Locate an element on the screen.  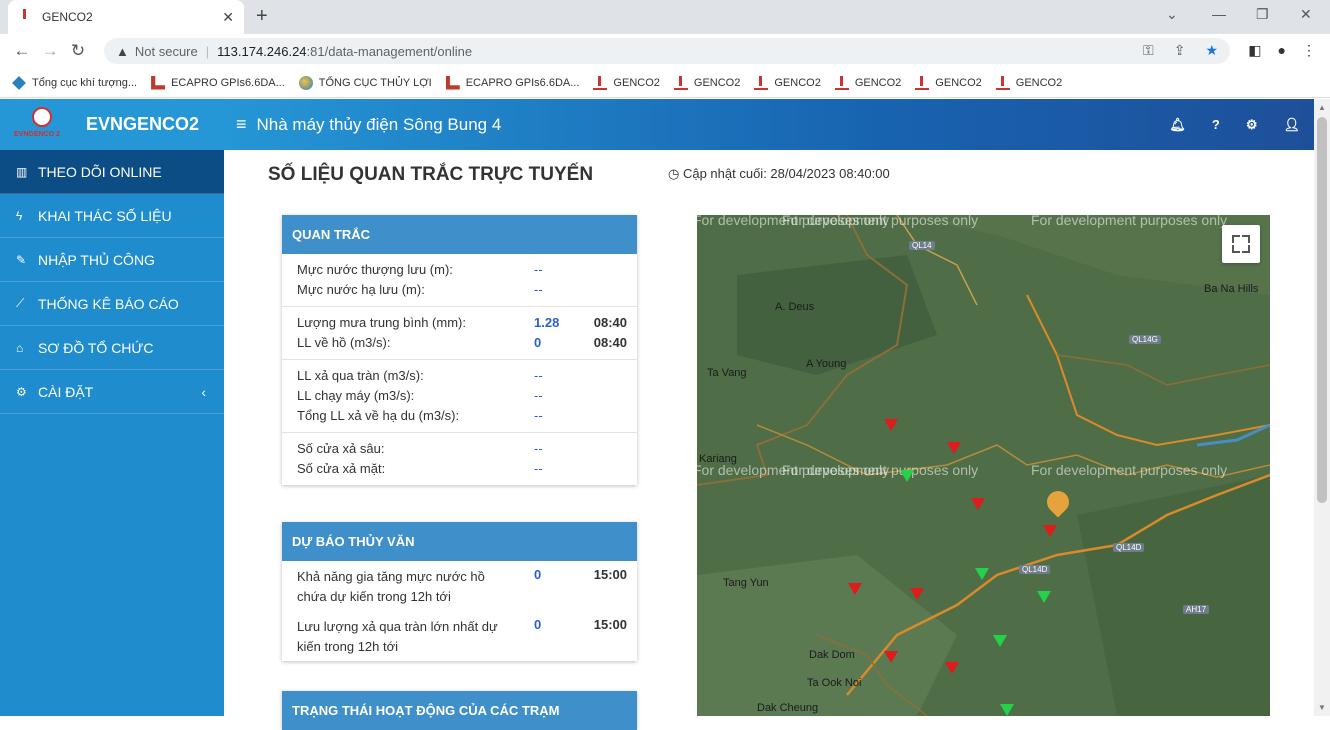
clock-icon: ◷ is located at coordinates (674, 173).